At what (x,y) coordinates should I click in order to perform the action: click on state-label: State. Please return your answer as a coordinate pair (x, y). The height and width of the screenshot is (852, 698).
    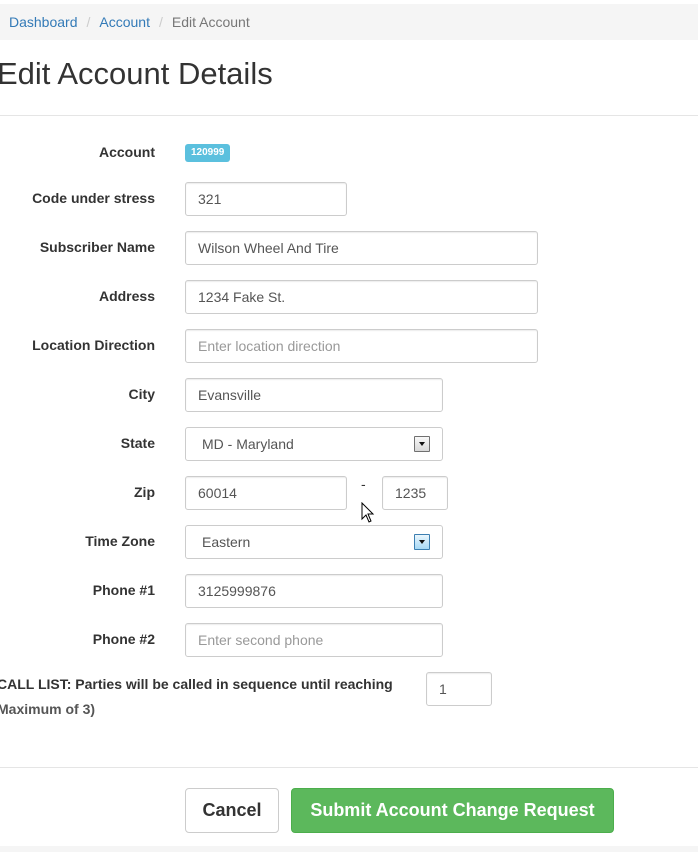
    Looking at the image, I should click on (137, 443).